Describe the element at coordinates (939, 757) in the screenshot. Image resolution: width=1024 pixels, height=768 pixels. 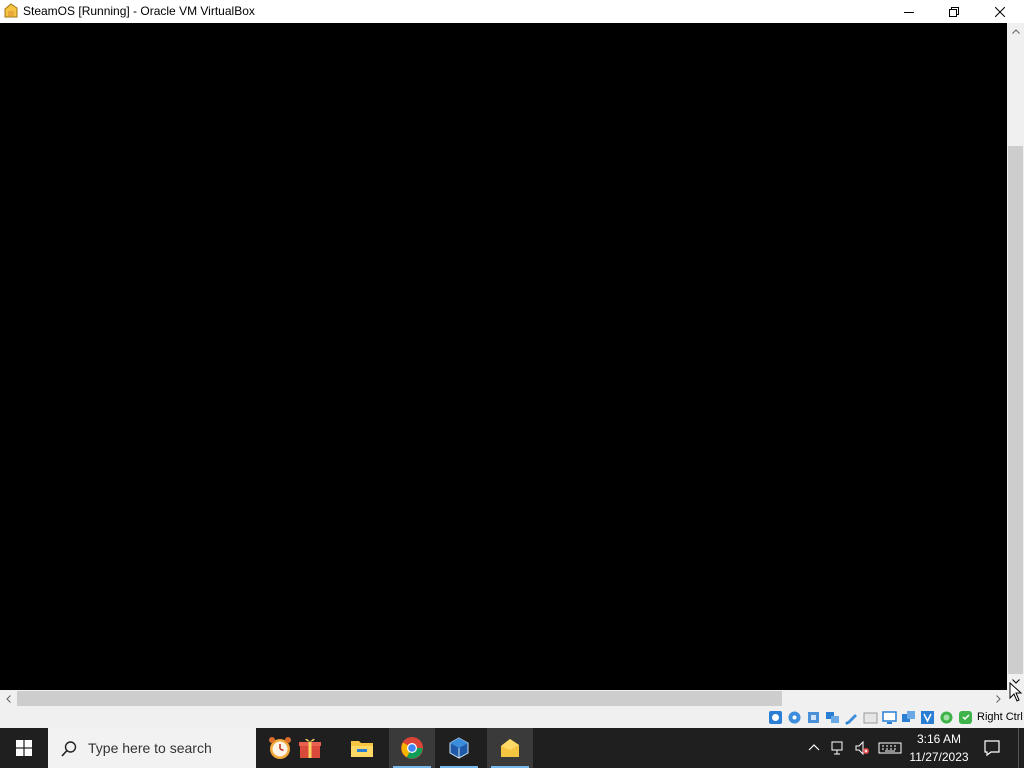
I see `clock-date: 11/27/2023` at that location.